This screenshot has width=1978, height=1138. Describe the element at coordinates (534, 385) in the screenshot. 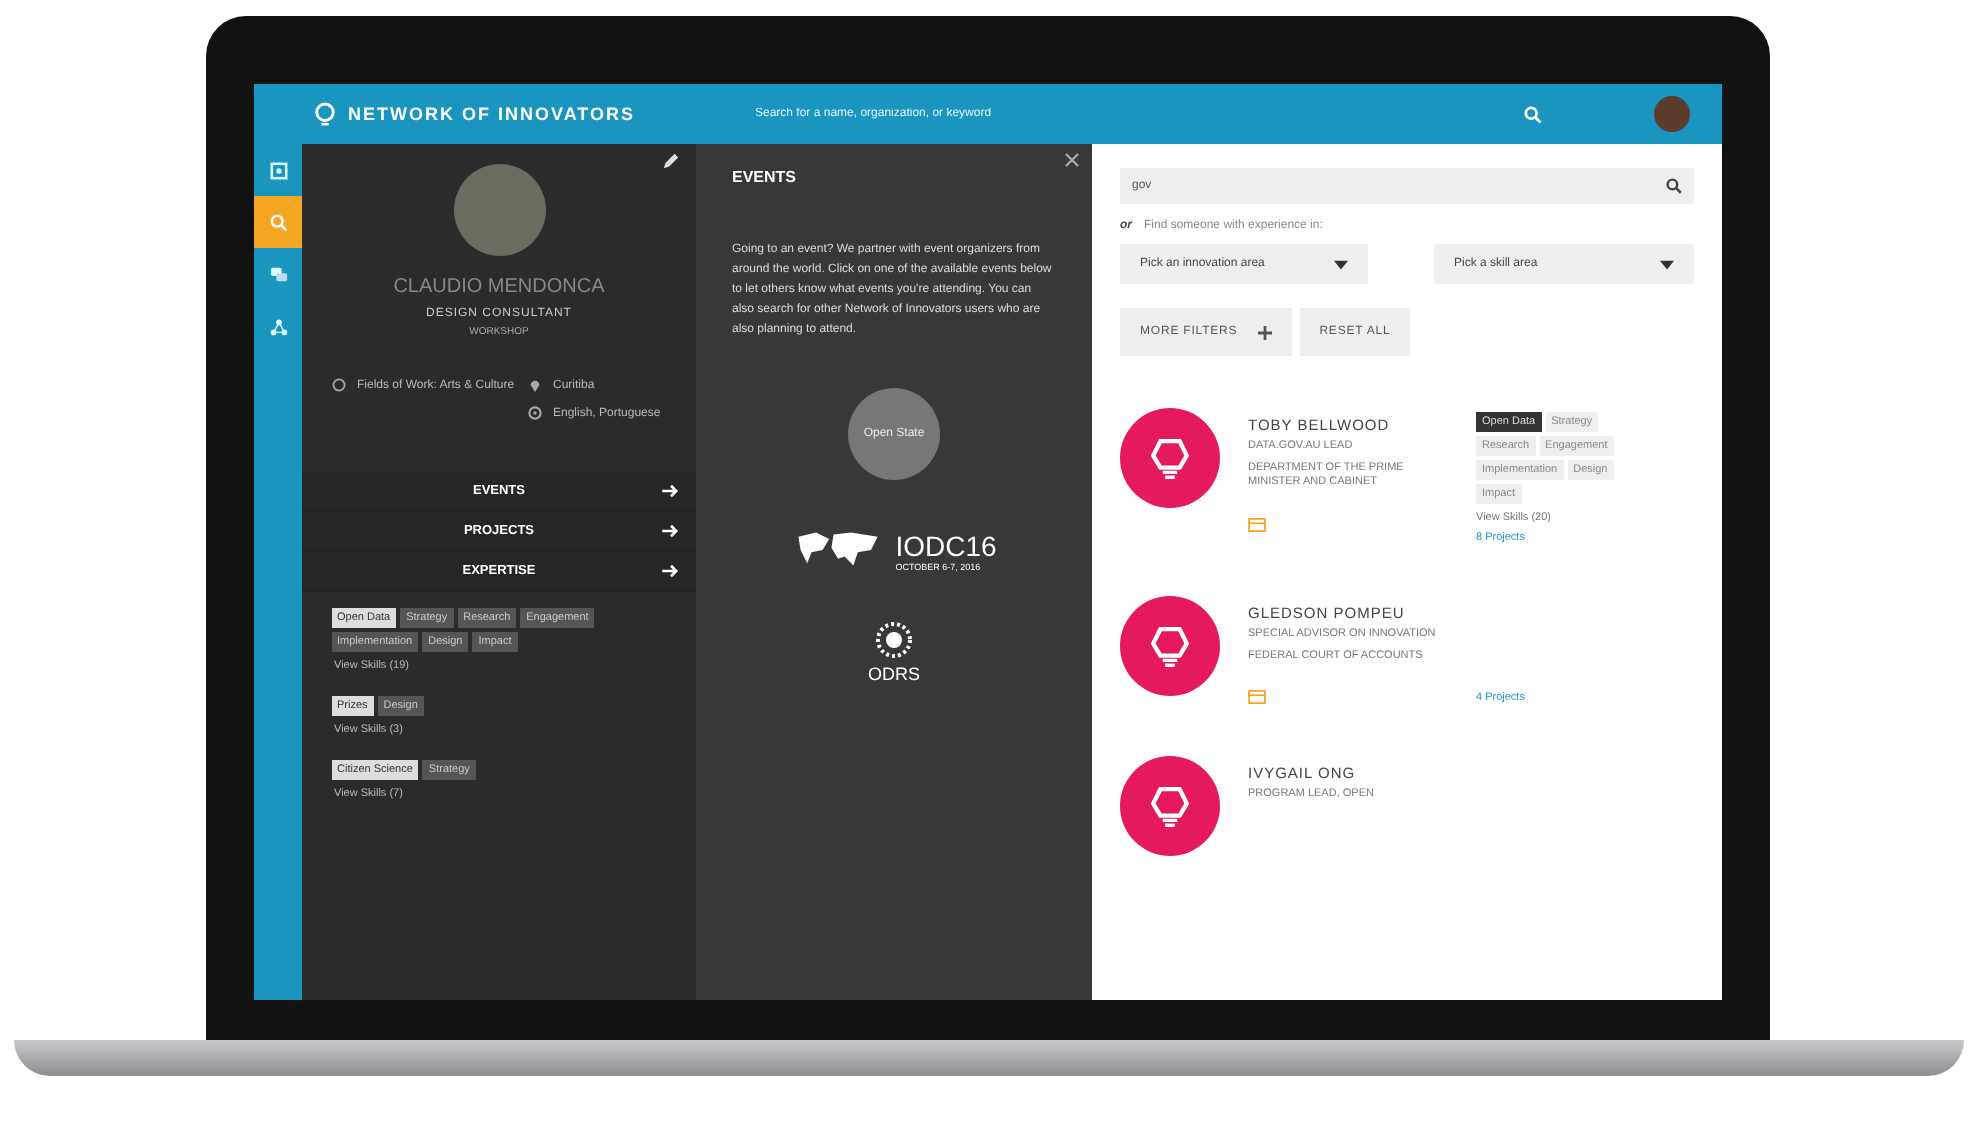

I see `map-pin-icon` at that location.